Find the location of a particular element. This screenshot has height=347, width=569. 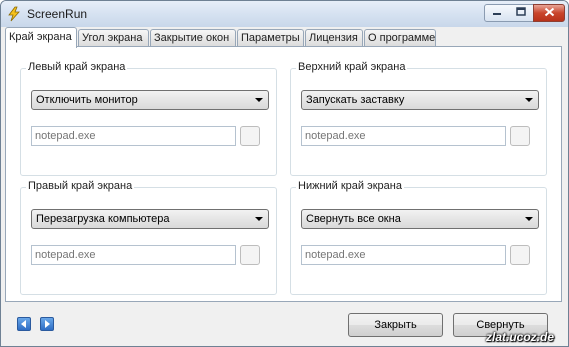

watermark-text: zlat.ucoz.de is located at coordinates (520, 337).